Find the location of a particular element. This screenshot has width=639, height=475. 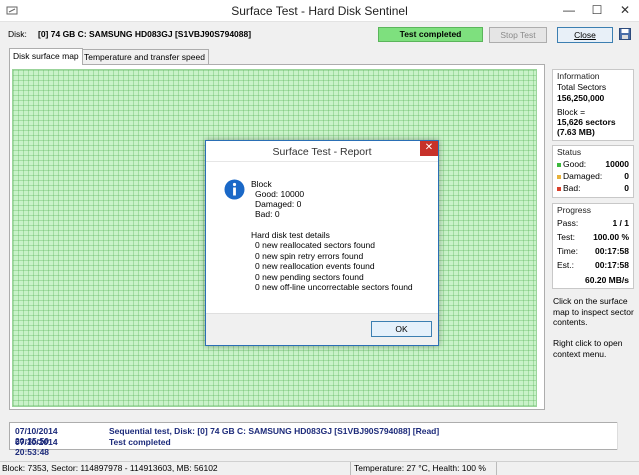

progress-title: Progress is located at coordinates (574, 210).